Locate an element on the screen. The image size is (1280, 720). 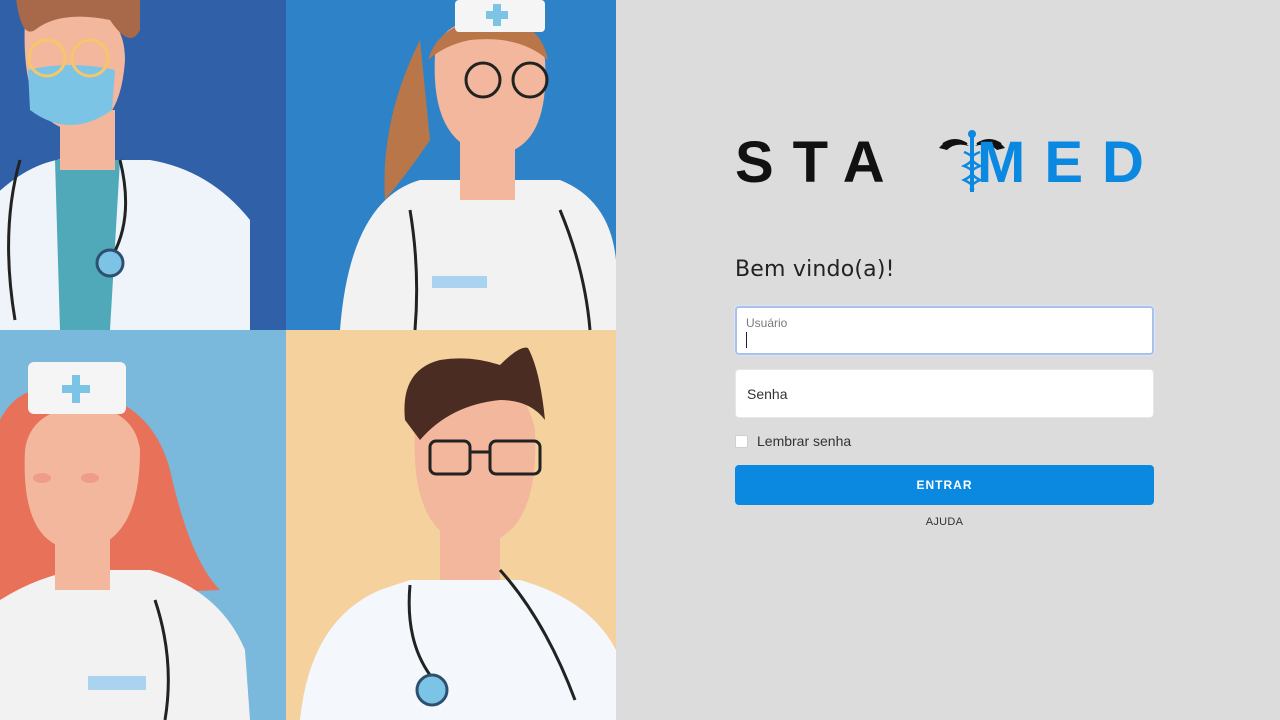
username-field: Usuário is located at coordinates (944, 330).